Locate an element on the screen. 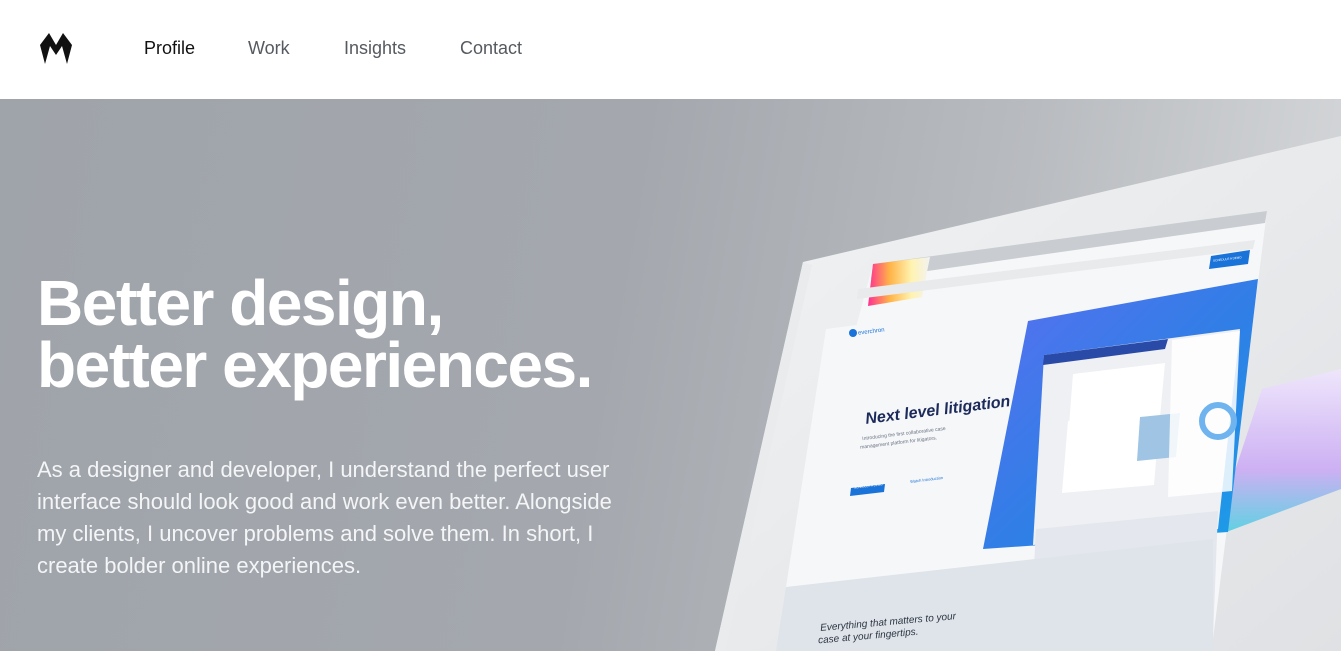  hero-headline-line2: better experiences. is located at coordinates (315, 365).